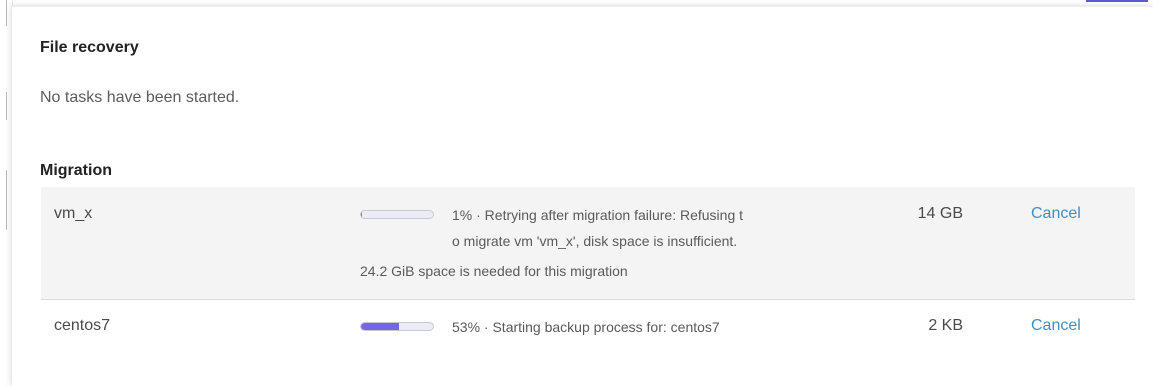  I want to click on task-size: 14 GB, so click(940, 213).